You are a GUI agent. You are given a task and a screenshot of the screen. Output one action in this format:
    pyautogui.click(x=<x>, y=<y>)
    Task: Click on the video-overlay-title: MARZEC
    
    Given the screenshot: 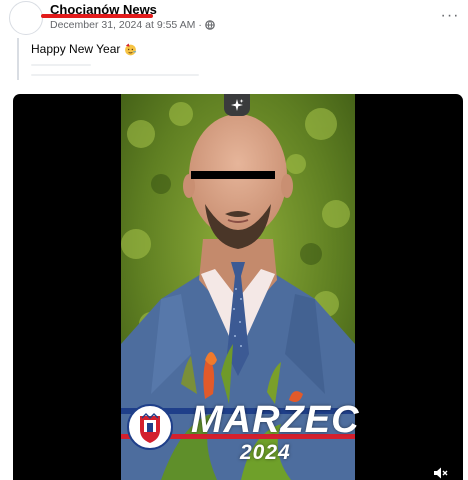 What is the action you would take?
    pyautogui.click(x=275, y=420)
    